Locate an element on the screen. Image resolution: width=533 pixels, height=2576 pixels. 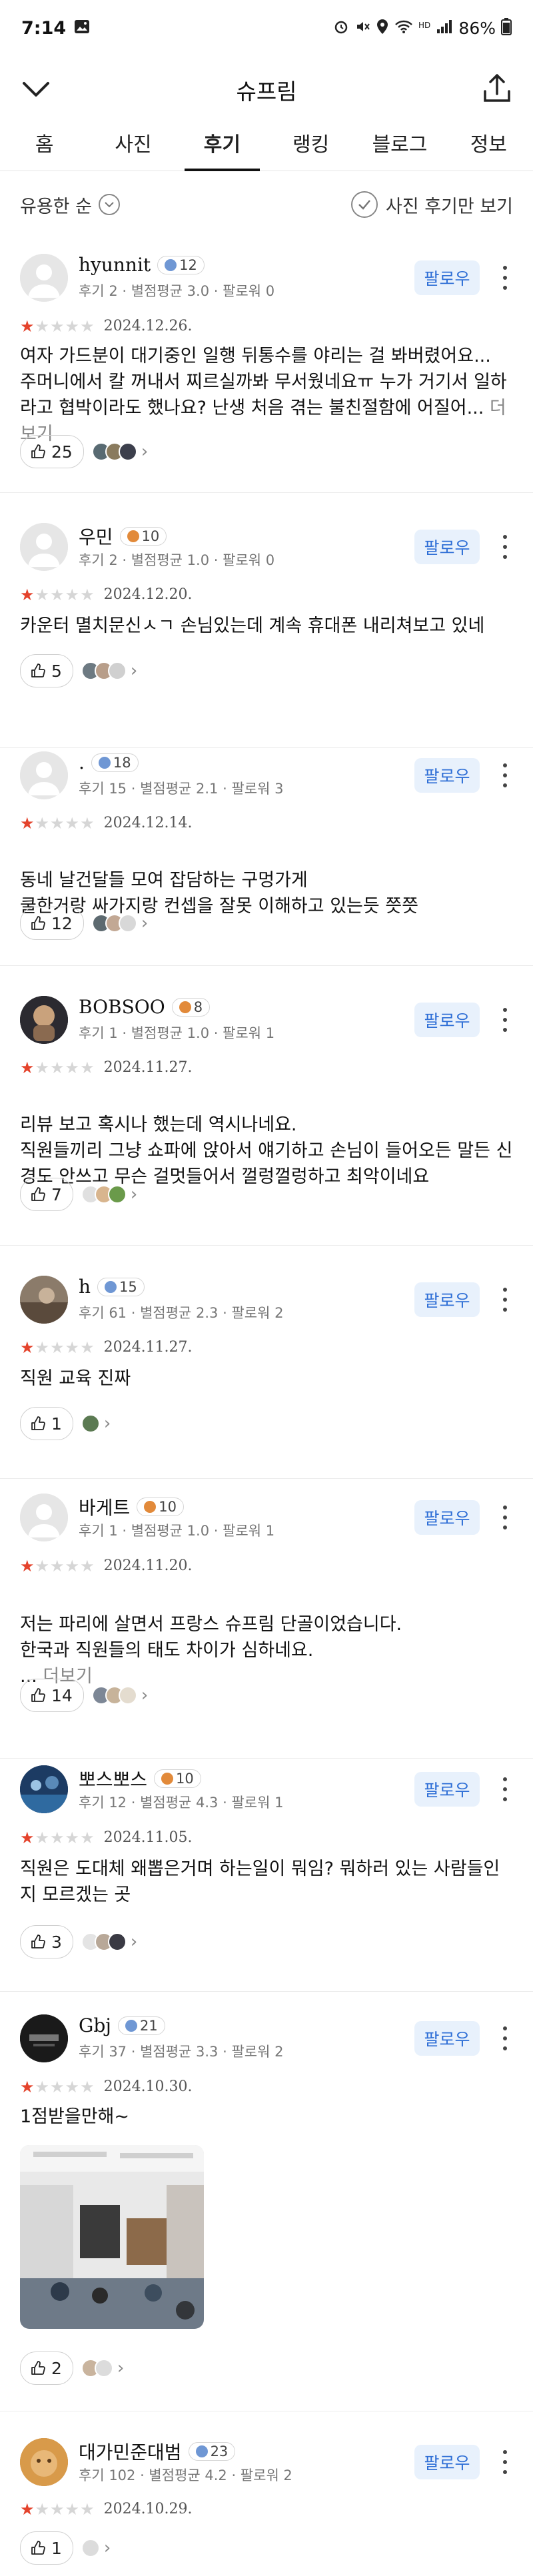
review-date: 2024.12.20. is located at coordinates (148, 594).